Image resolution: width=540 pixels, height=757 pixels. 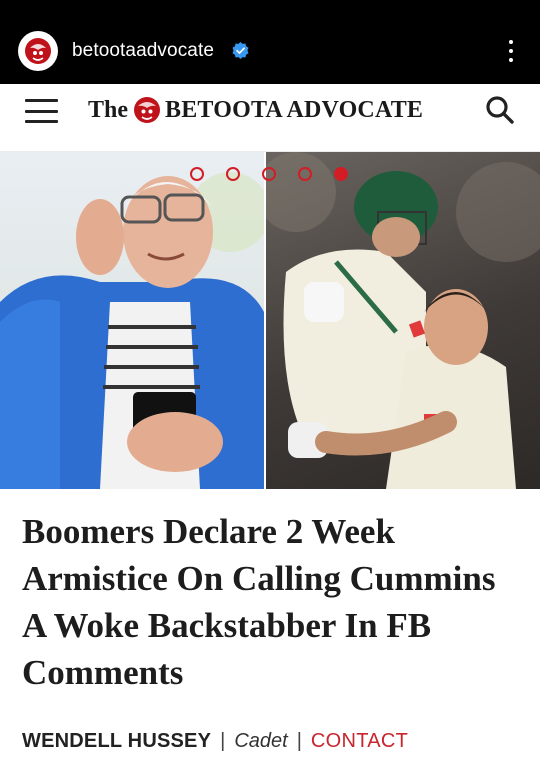 I want to click on account-name: betootaadvocate, so click(x=143, y=51).